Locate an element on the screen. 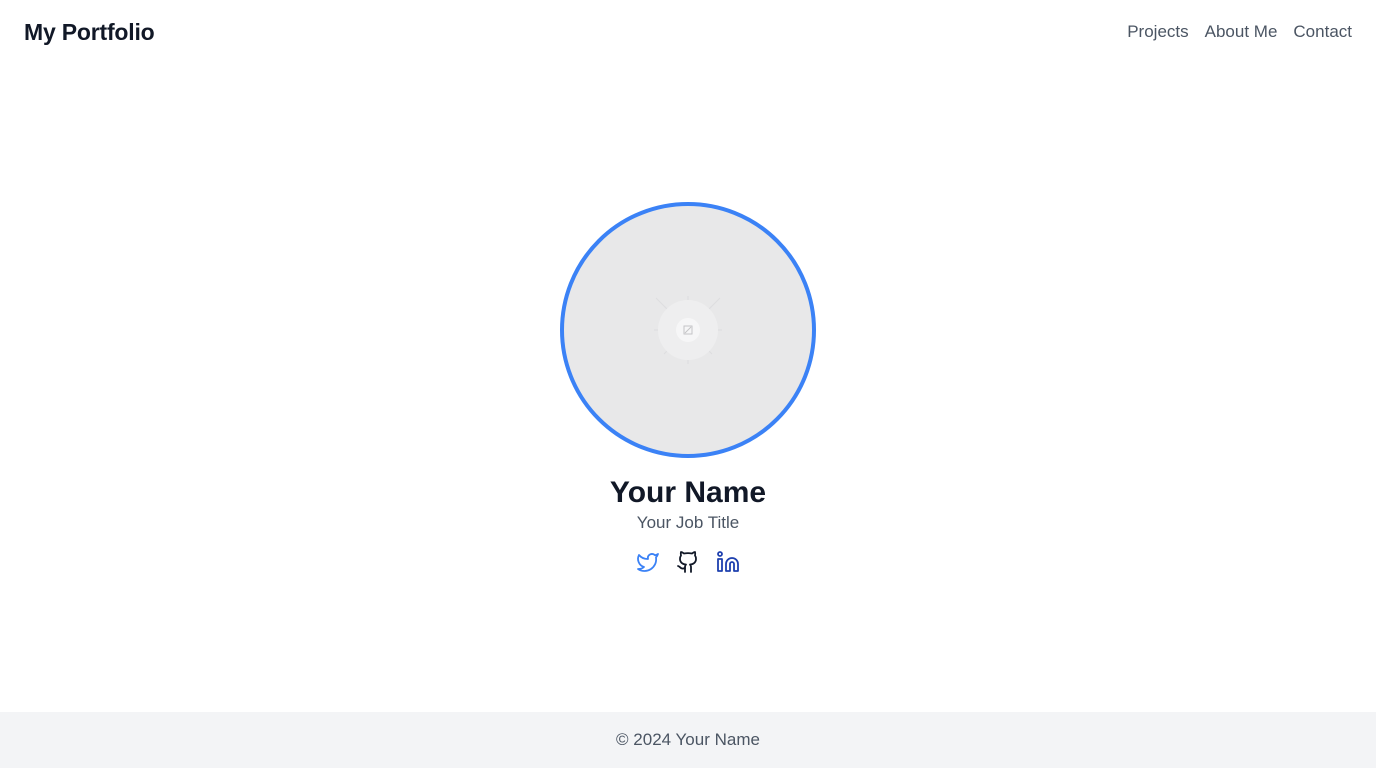 The width and height of the screenshot is (1376, 768). nav-about-me: About Me is located at coordinates (1241, 32).